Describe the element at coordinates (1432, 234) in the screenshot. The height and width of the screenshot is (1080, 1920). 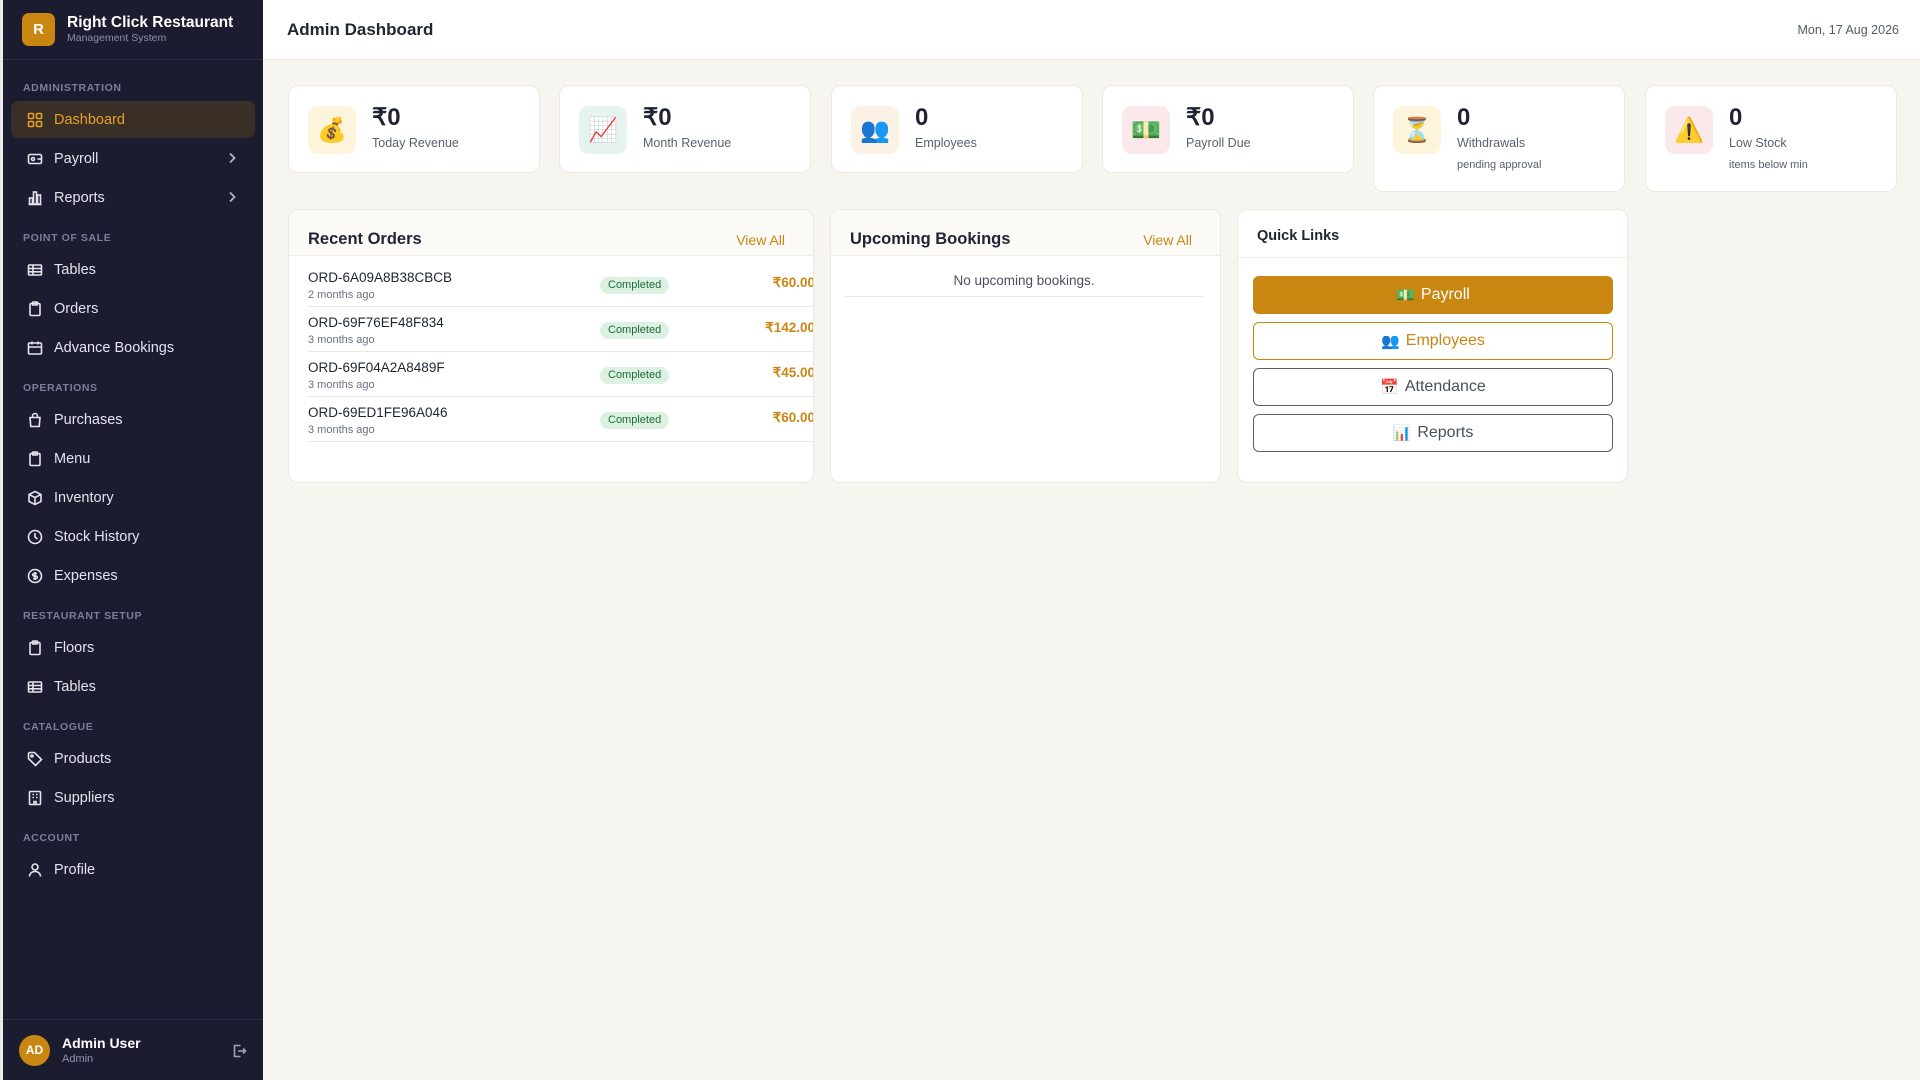
I see `panel-header: Quick Links` at that location.